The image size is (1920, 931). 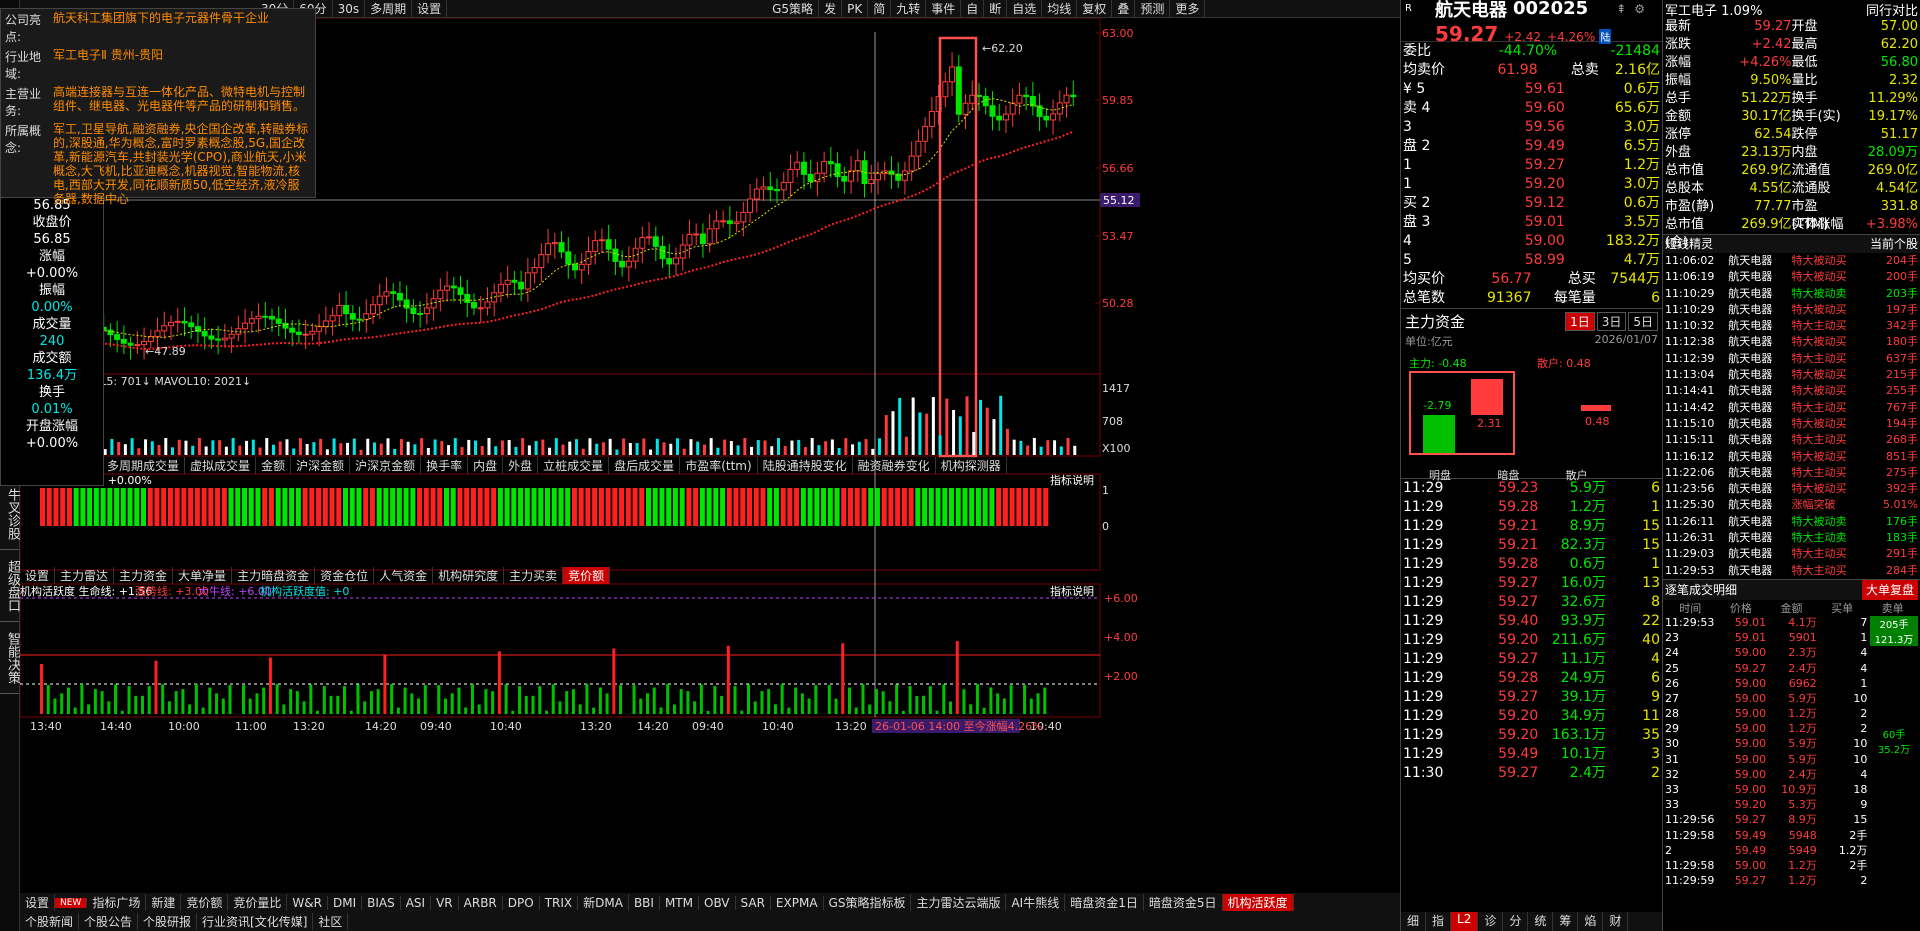 What do you see at coordinates (10, 514) in the screenshot?
I see `left-tab-4: 牛叉诊股` at bounding box center [10, 514].